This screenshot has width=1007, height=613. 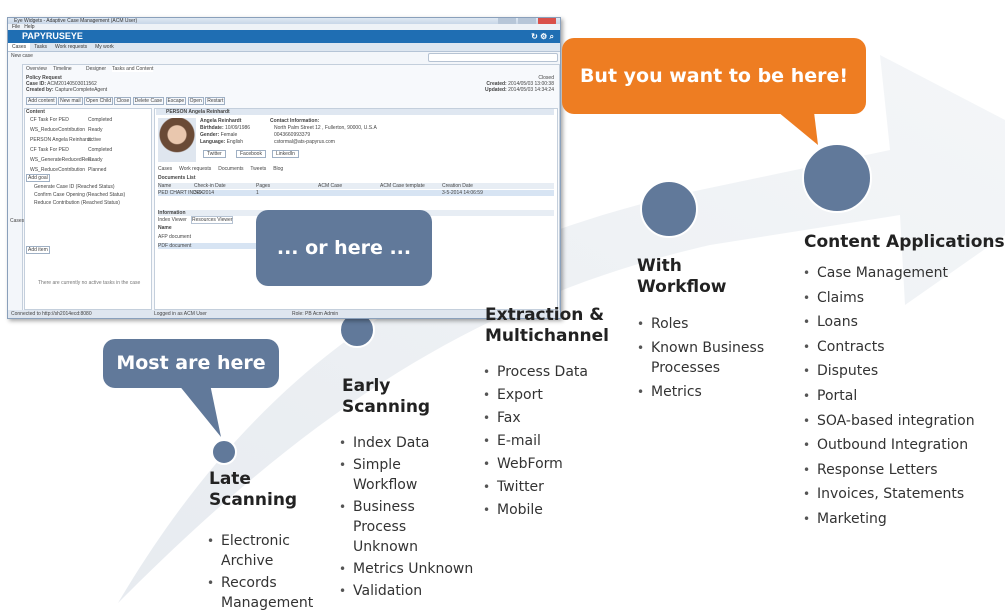 I want to click on doc-col-created: Creation Date, so click(x=457, y=186).